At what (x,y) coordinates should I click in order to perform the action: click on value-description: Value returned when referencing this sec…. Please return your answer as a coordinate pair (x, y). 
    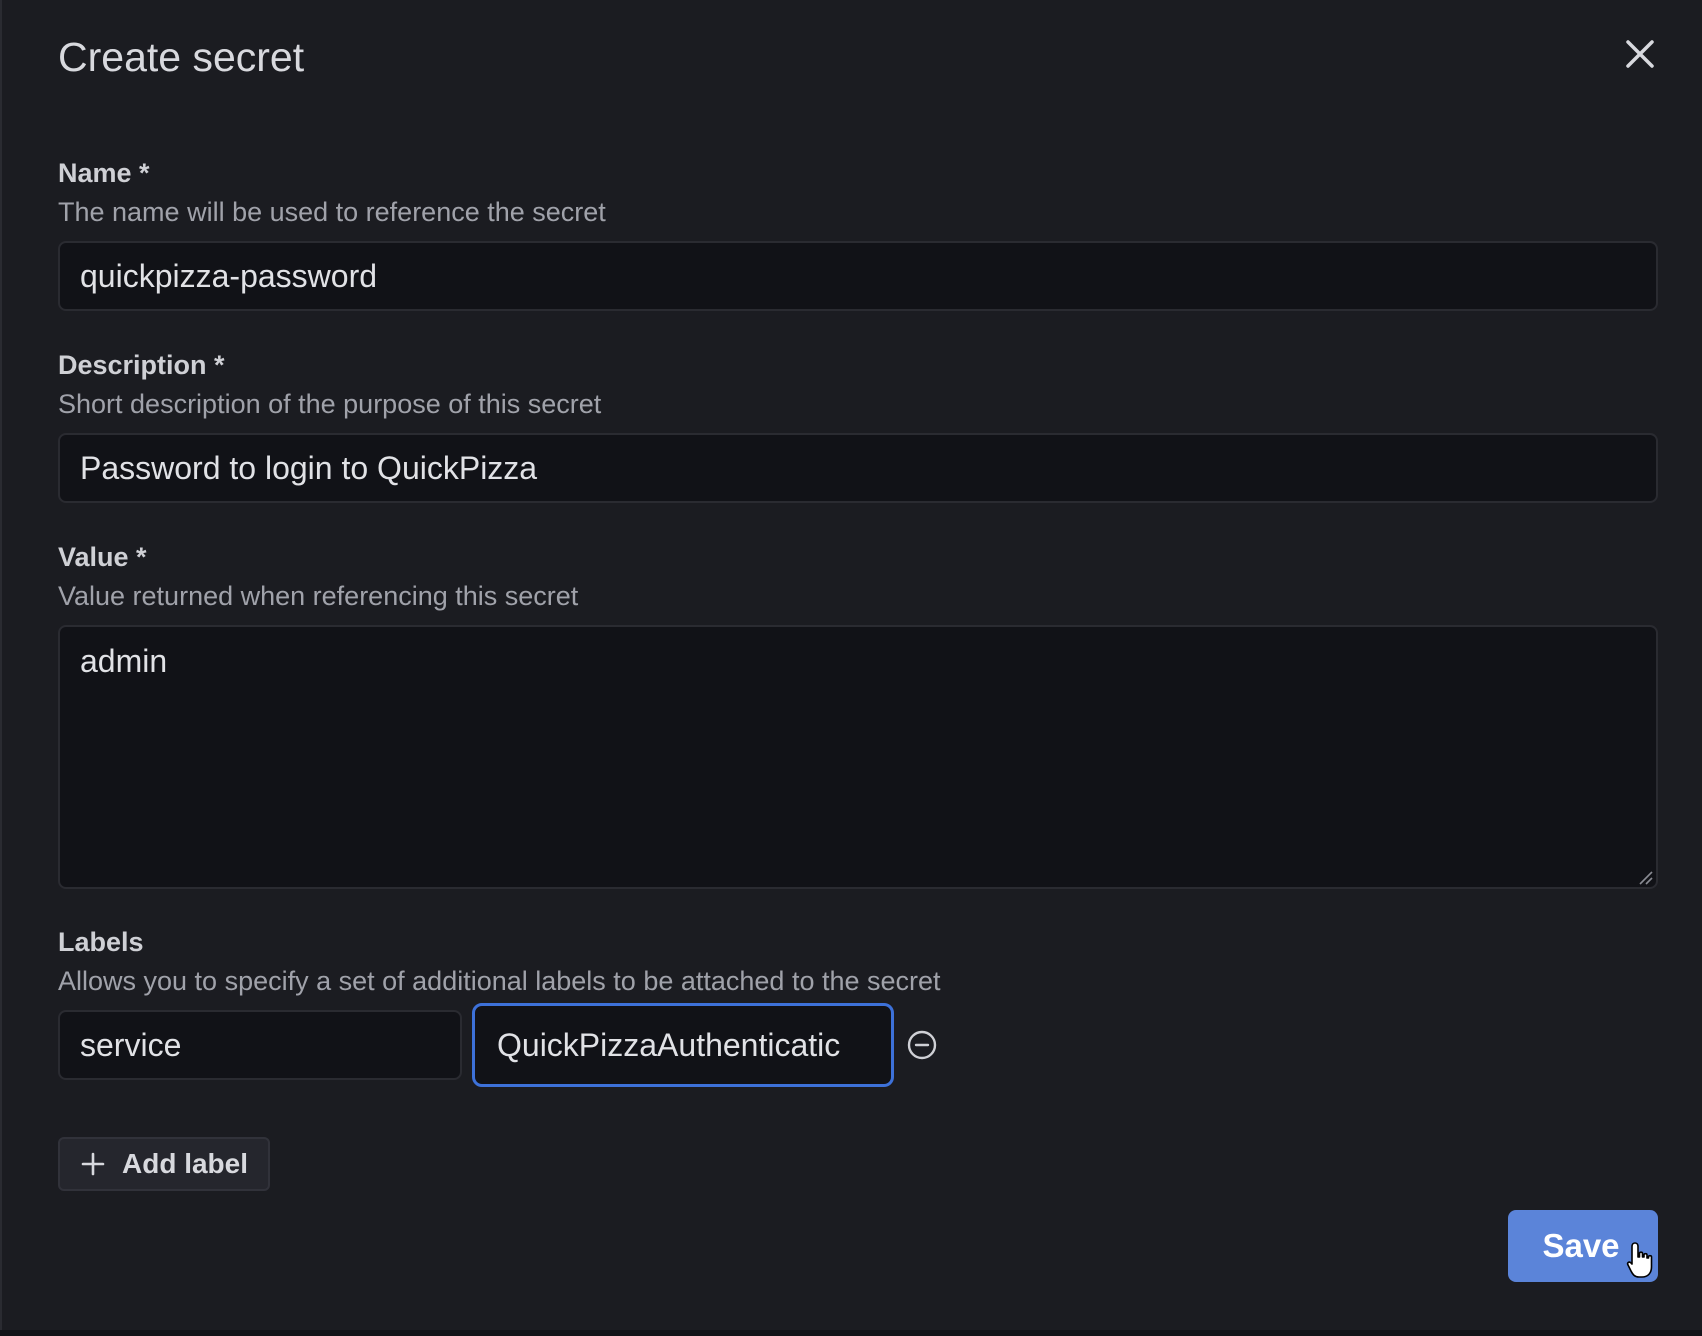
    Looking at the image, I should click on (318, 596).